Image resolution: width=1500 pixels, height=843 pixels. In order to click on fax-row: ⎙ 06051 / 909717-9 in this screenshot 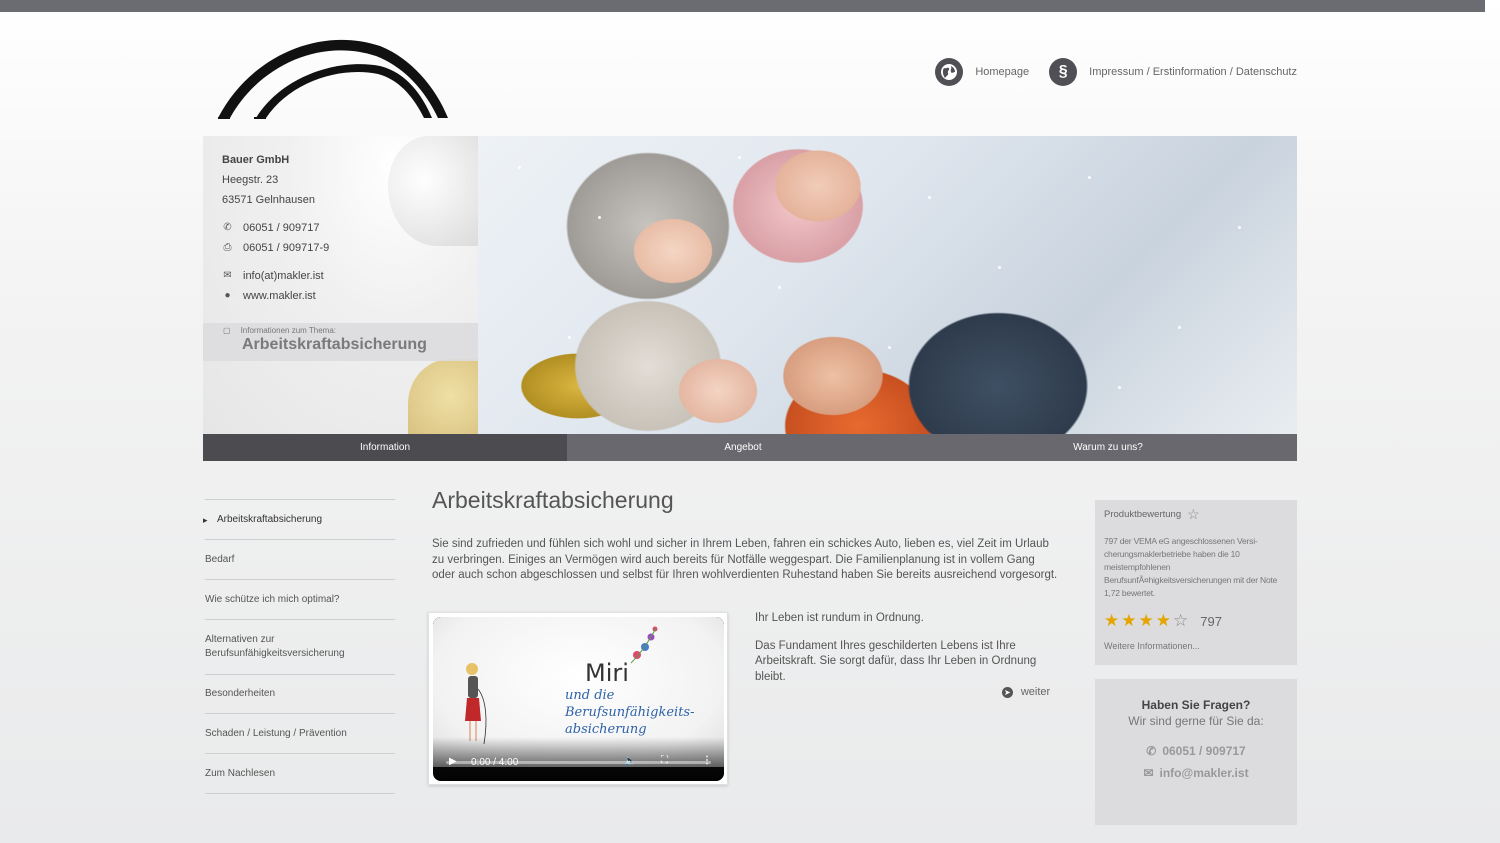, I will do `click(276, 248)`.